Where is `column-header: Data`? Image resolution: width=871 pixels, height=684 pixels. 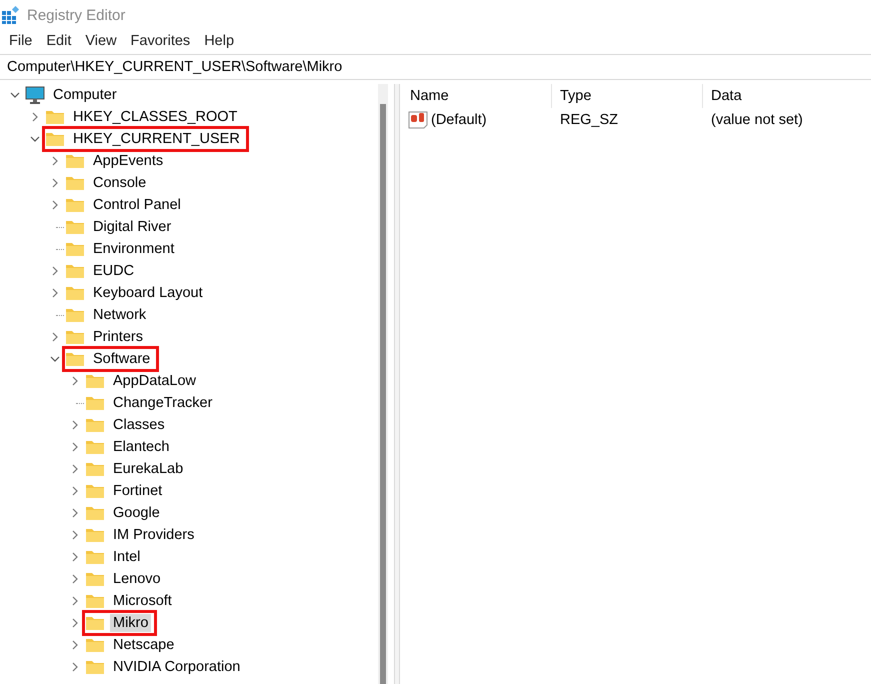 column-header: Data is located at coordinates (787, 96).